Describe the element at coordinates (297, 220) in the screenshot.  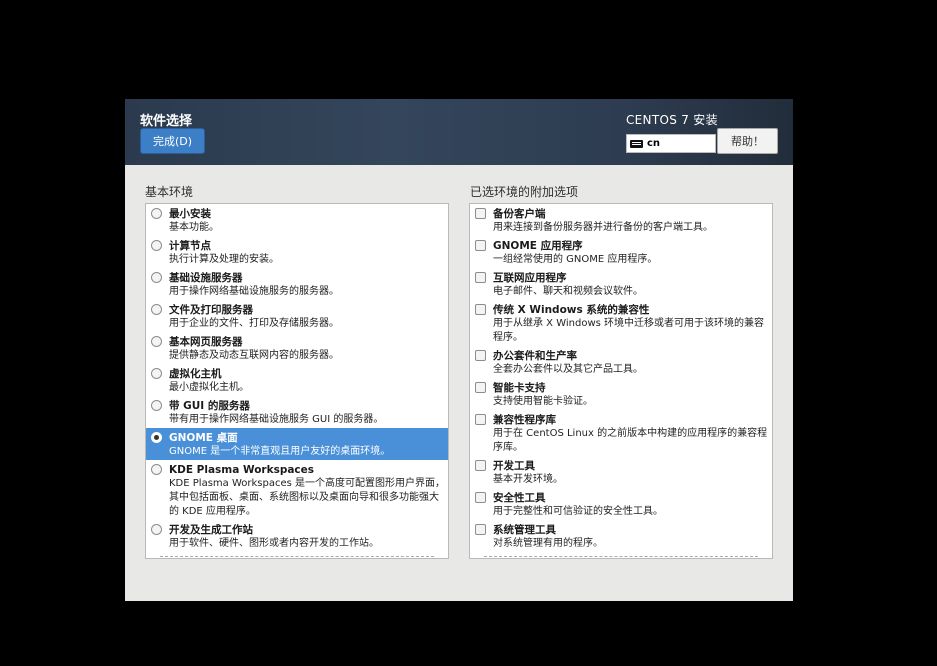
I see `environment-option: 最小安装 基本功能。` at that location.